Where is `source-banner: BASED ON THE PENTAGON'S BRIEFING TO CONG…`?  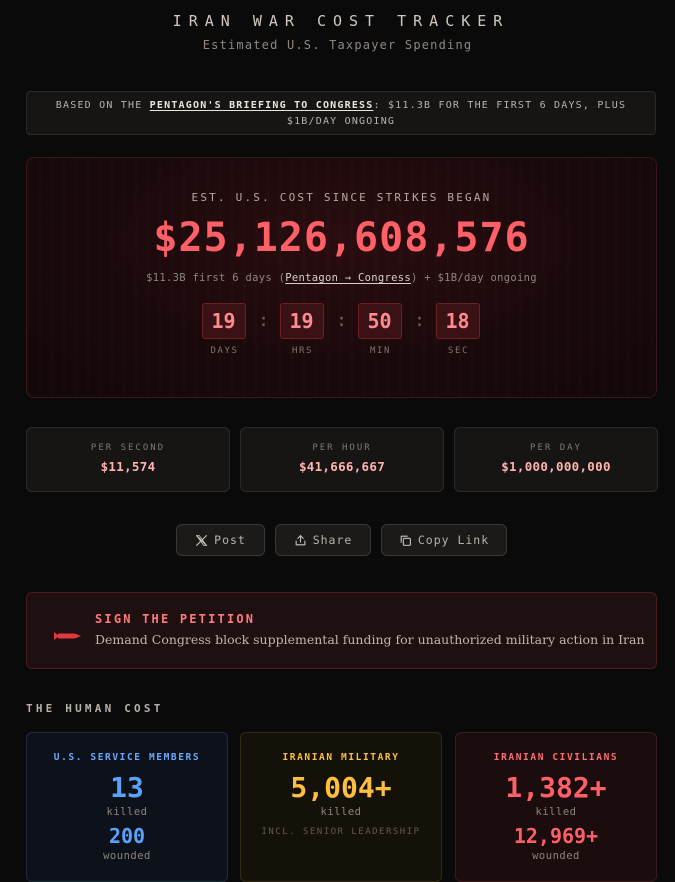 source-banner: BASED ON THE PENTAGON'S BRIEFING TO CONG… is located at coordinates (341, 113).